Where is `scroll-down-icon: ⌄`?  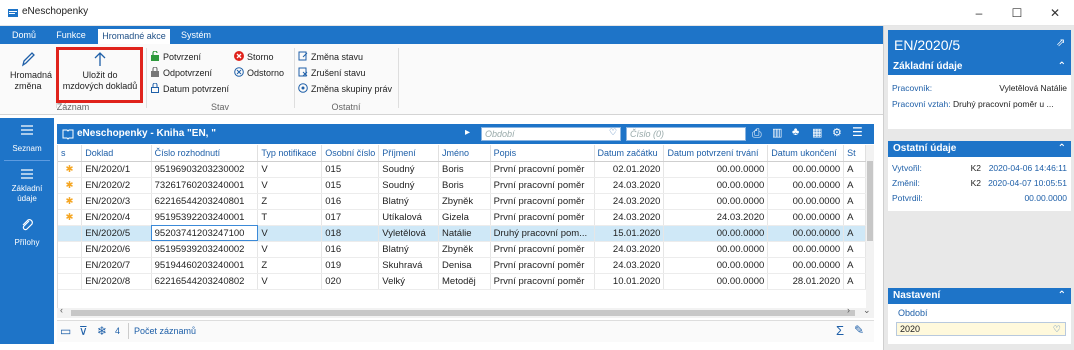 scroll-down-icon: ⌄ is located at coordinates (867, 310).